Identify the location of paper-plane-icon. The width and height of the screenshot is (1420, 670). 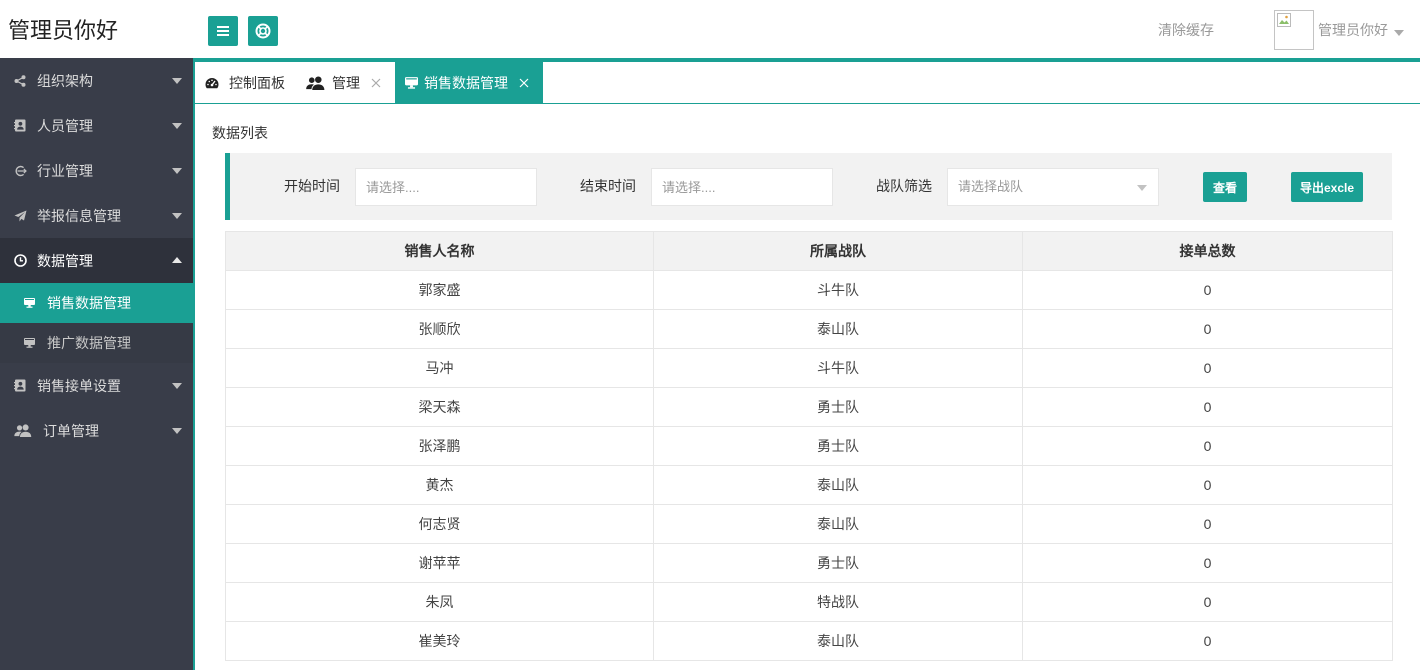
(21, 216).